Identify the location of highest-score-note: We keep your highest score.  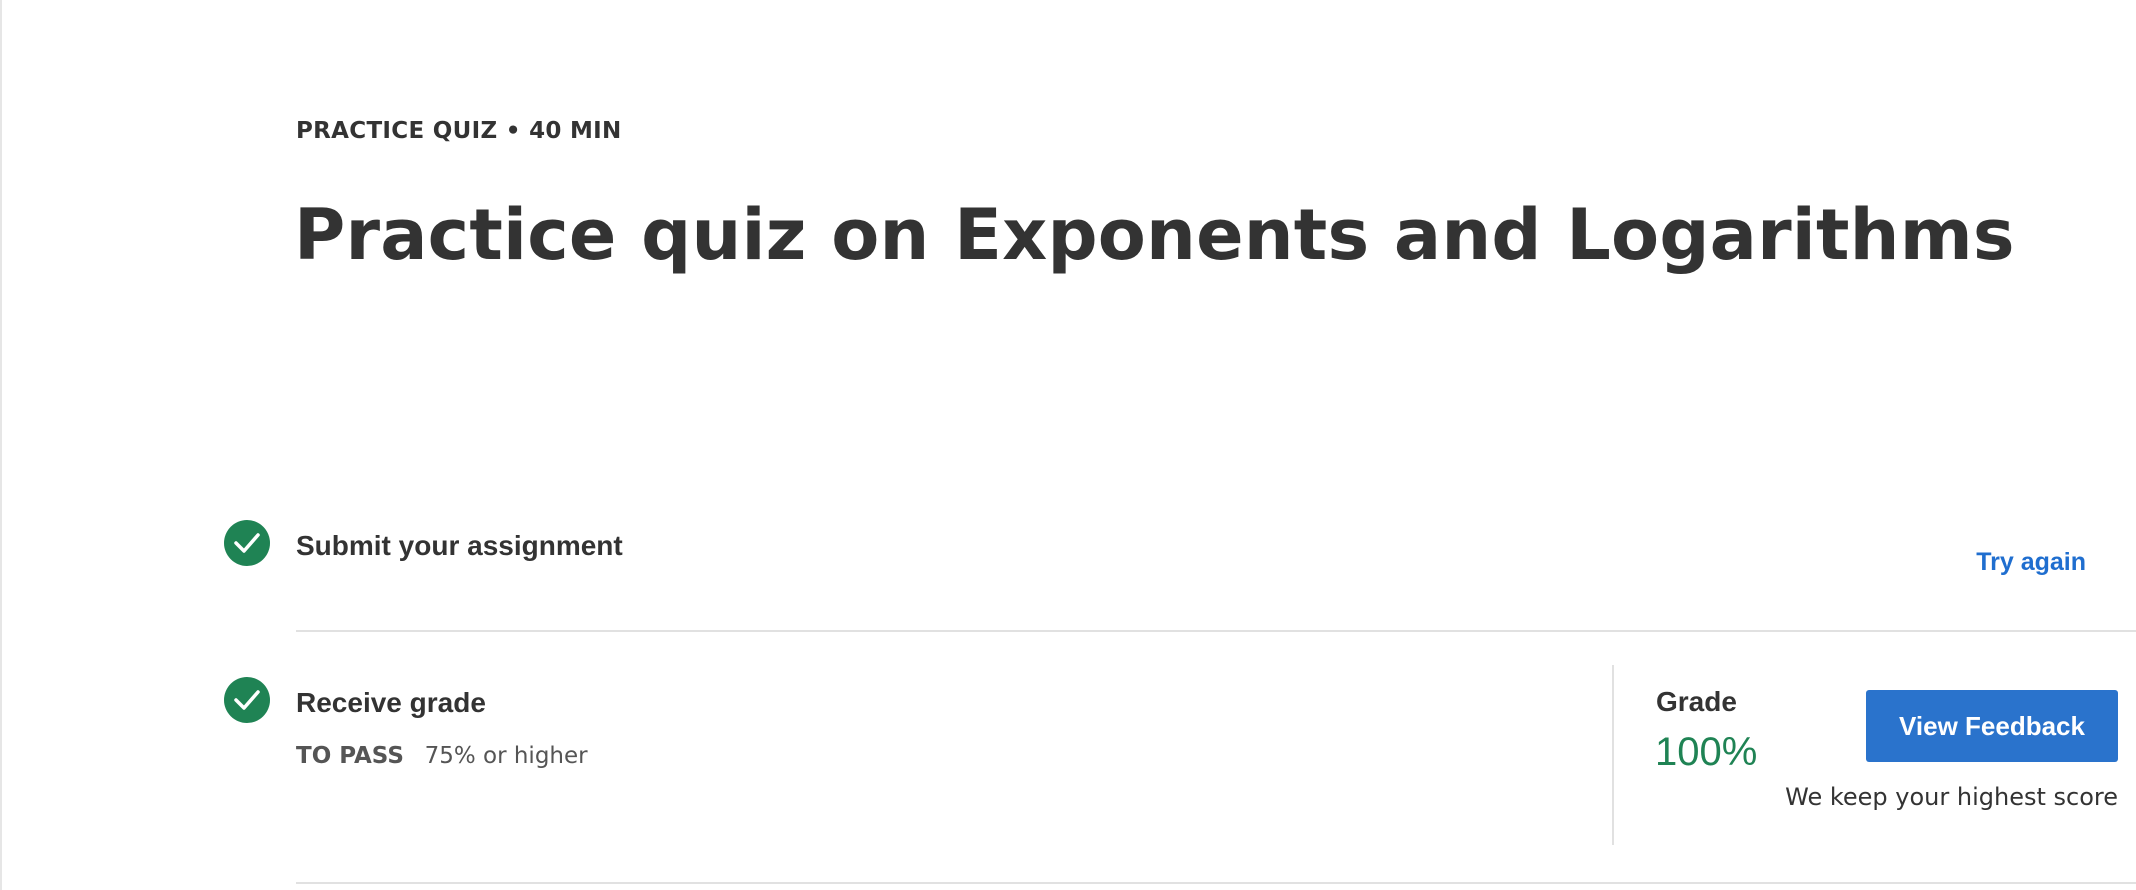
(1951, 797).